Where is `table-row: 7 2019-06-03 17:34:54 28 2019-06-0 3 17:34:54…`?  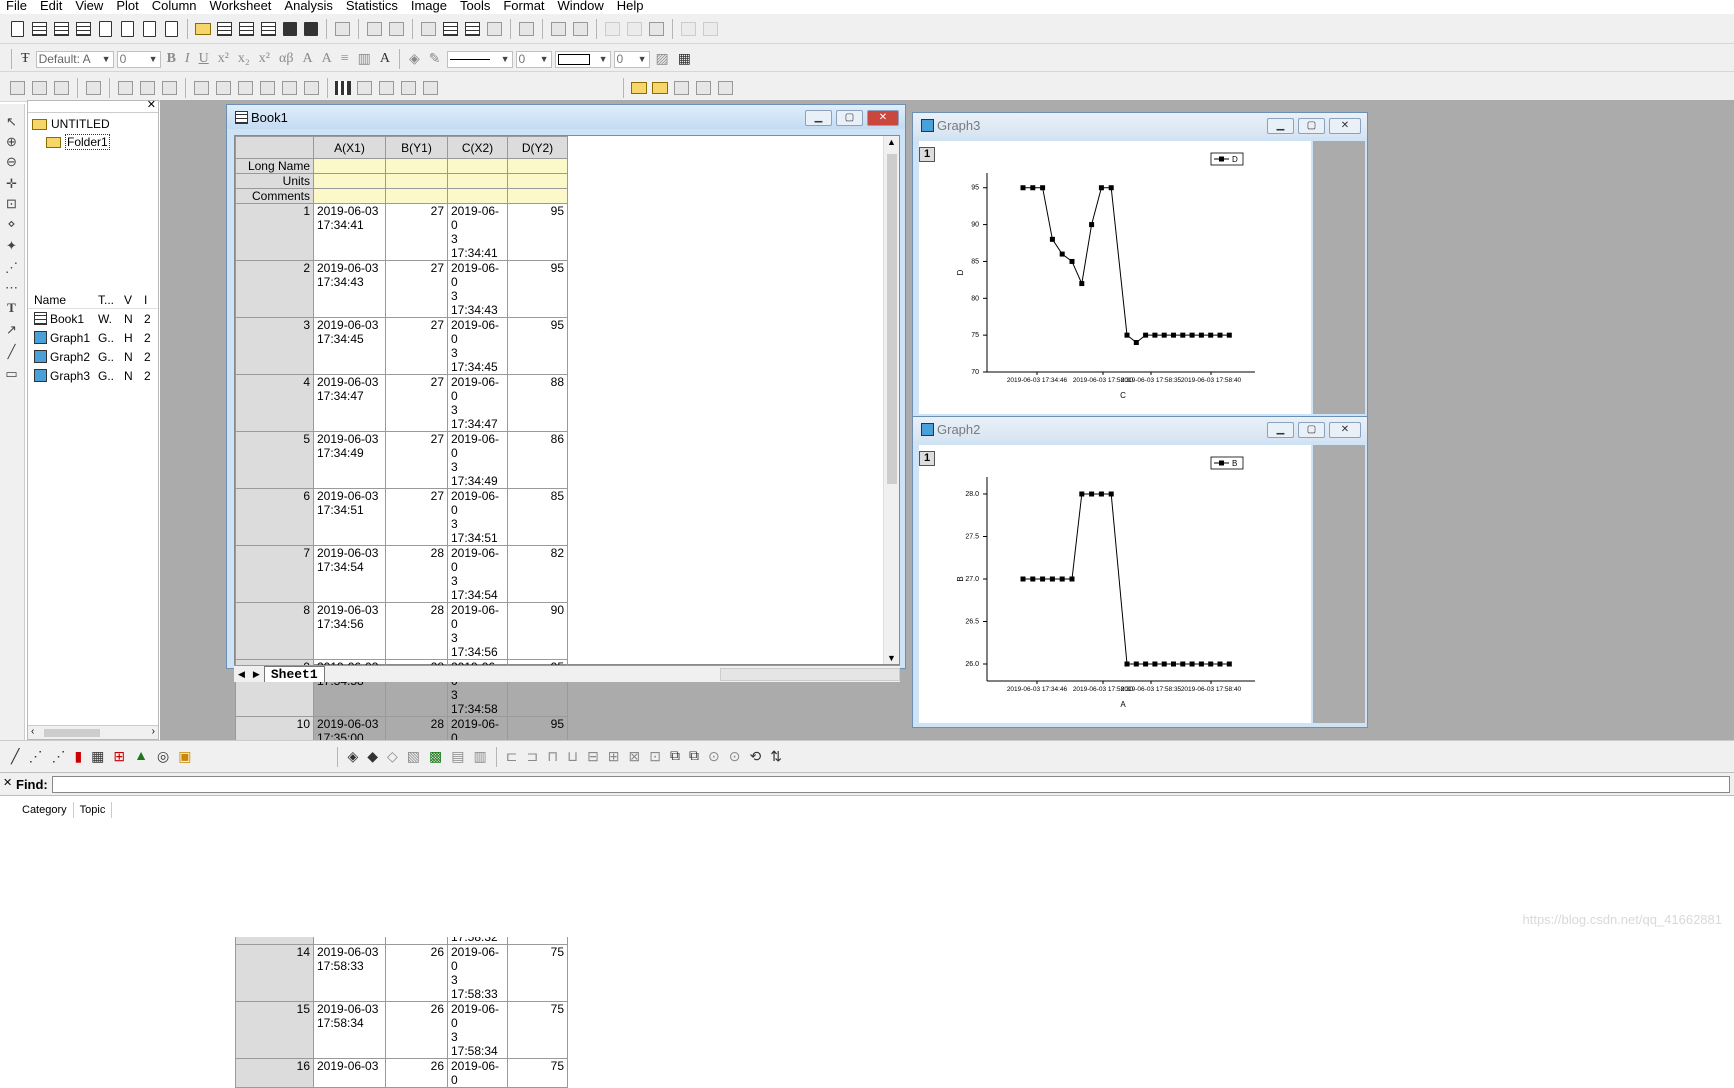
table-row: 7 2019-06-03 17:34:54 28 2019-06-0 3 17:34:54… is located at coordinates (401, 574).